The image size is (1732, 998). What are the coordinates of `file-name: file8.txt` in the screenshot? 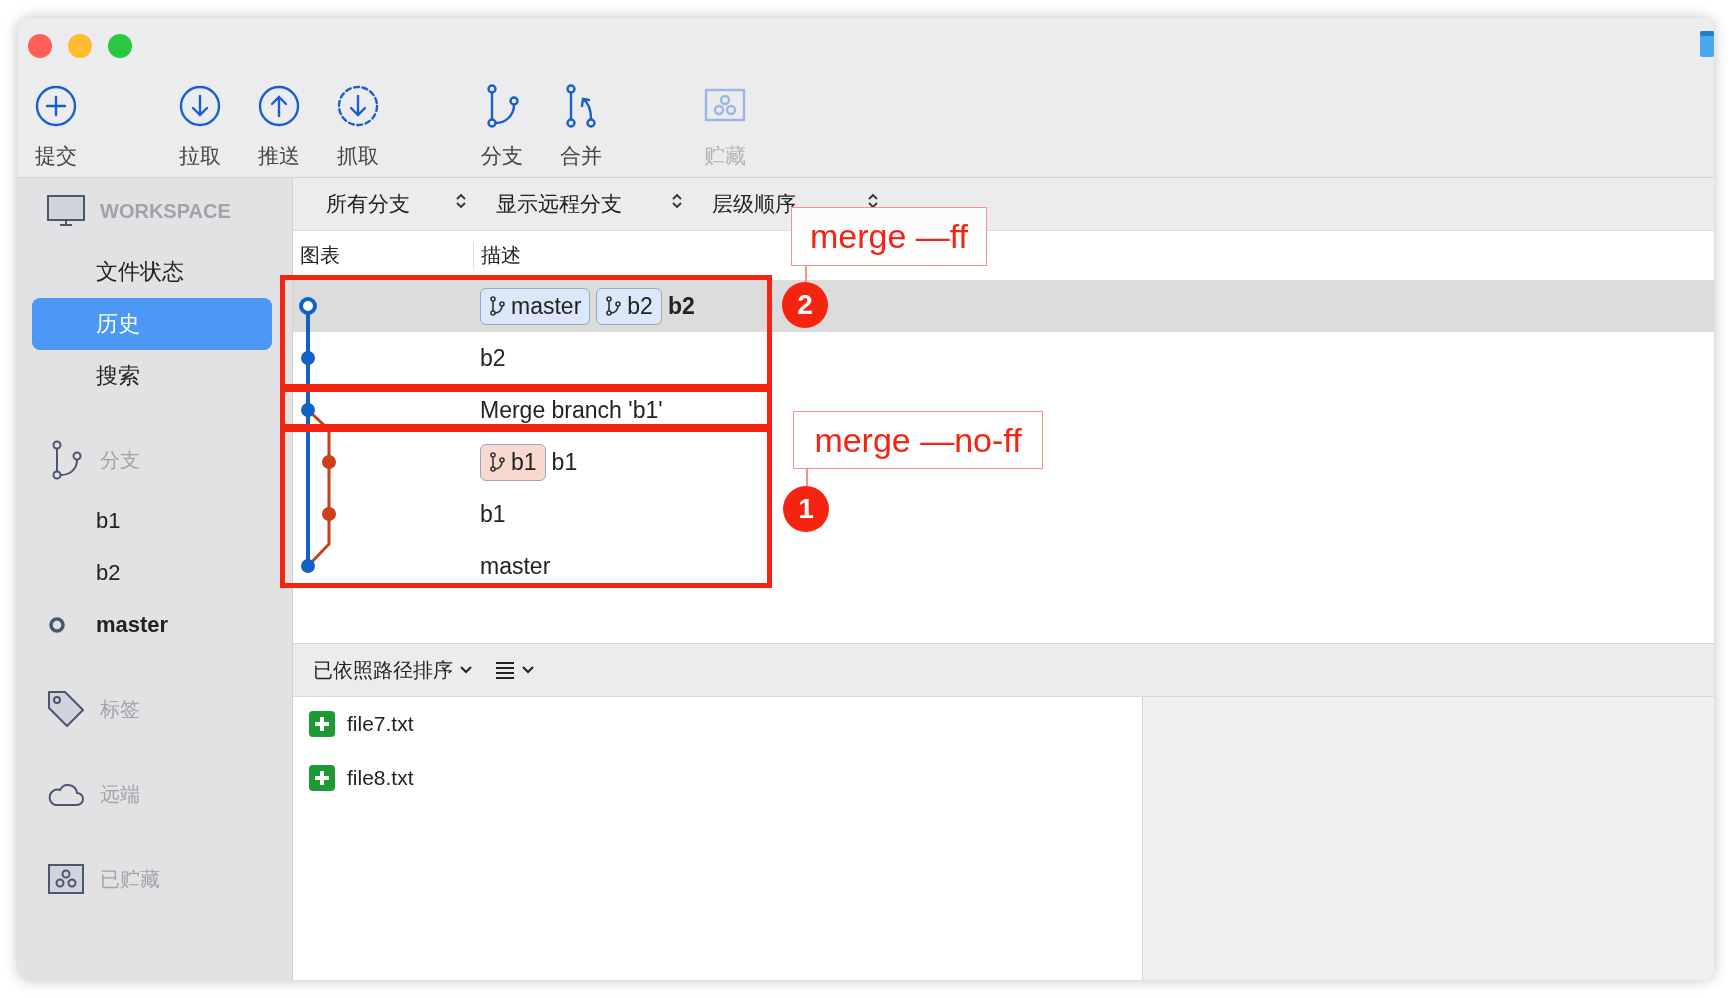 It's located at (380, 778).